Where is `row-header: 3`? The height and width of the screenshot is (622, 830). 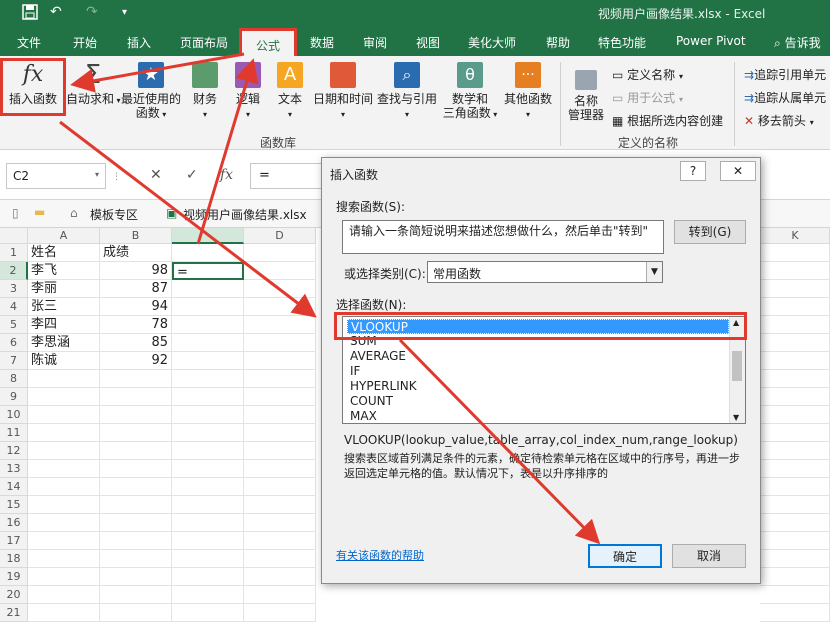
row-header: 3 is located at coordinates (14, 289).